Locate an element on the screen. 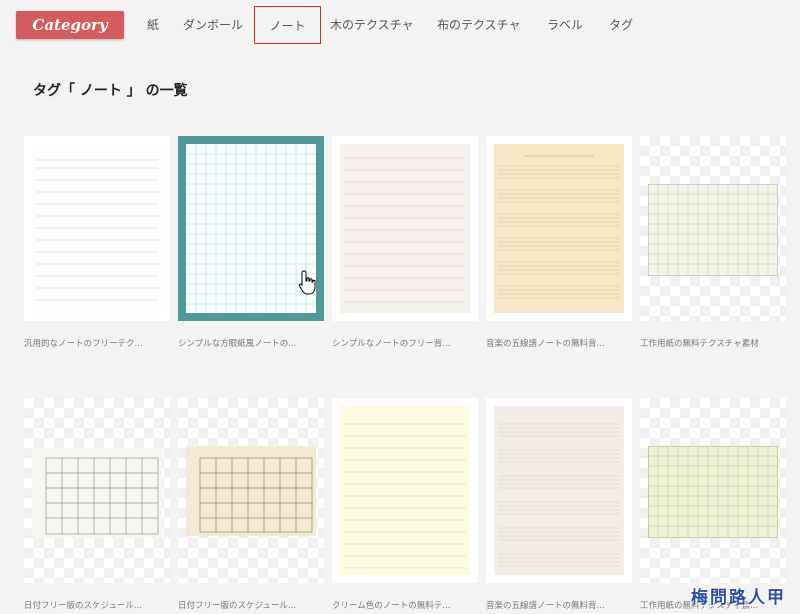 The image size is (800, 614). nav-item-cloth-texture: 布のテクスチャ is located at coordinates (479, 25).